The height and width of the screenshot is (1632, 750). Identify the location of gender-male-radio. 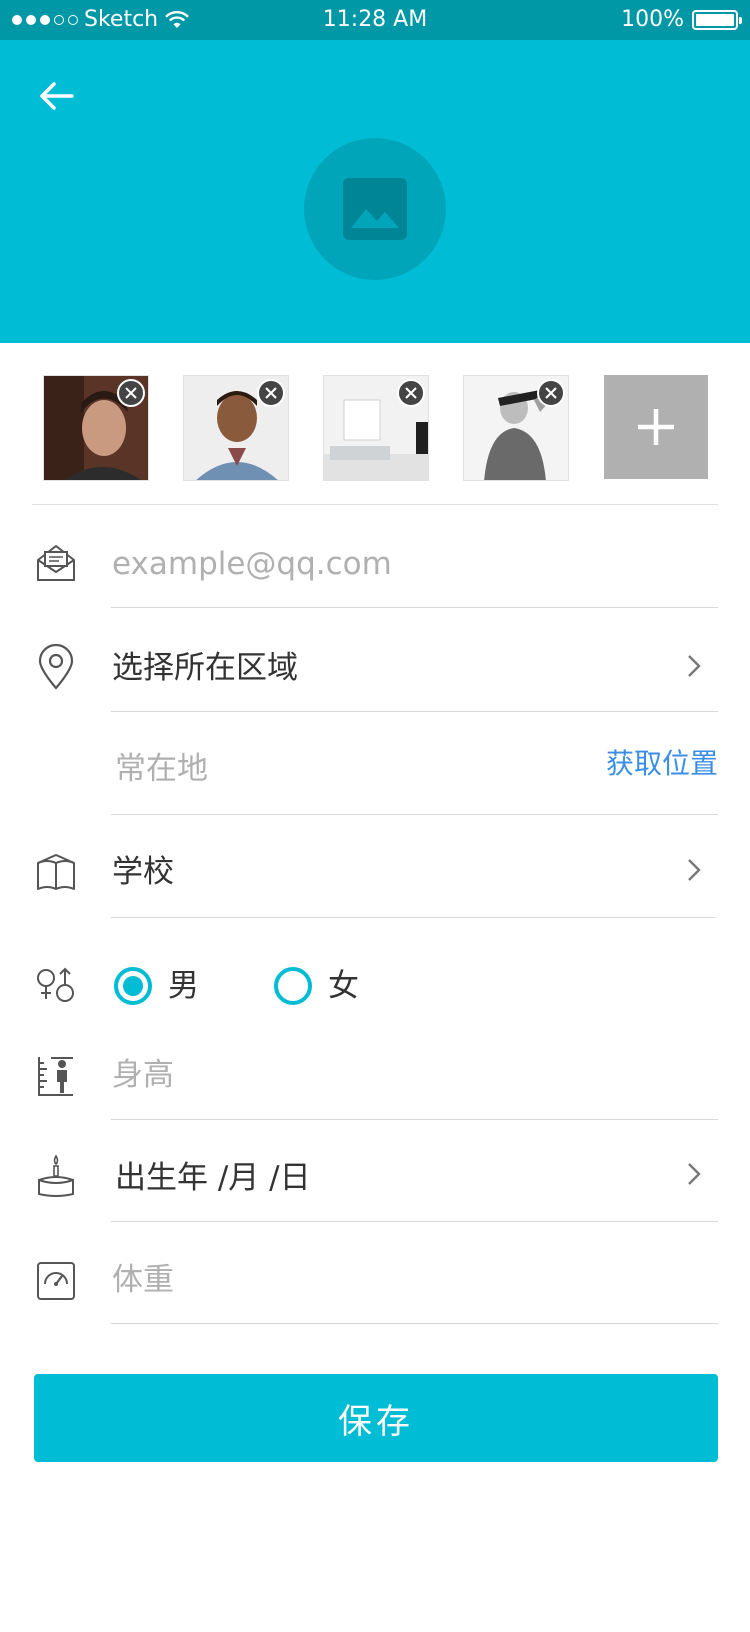
(133, 986).